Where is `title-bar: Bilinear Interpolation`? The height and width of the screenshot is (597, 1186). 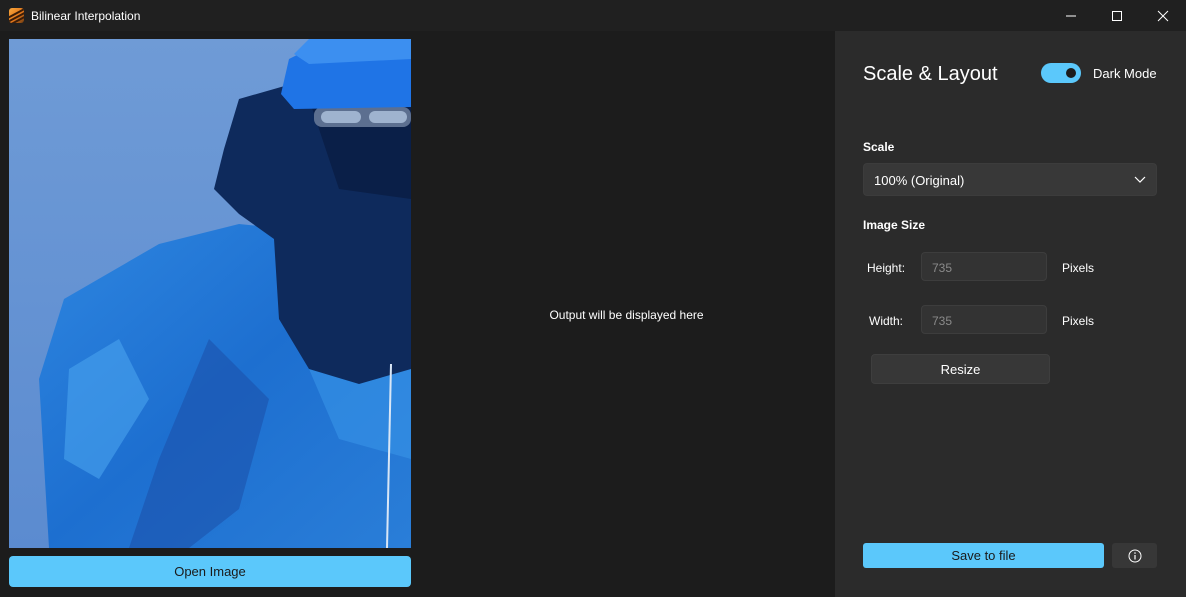
title-bar: Bilinear Interpolation is located at coordinates (593, 15).